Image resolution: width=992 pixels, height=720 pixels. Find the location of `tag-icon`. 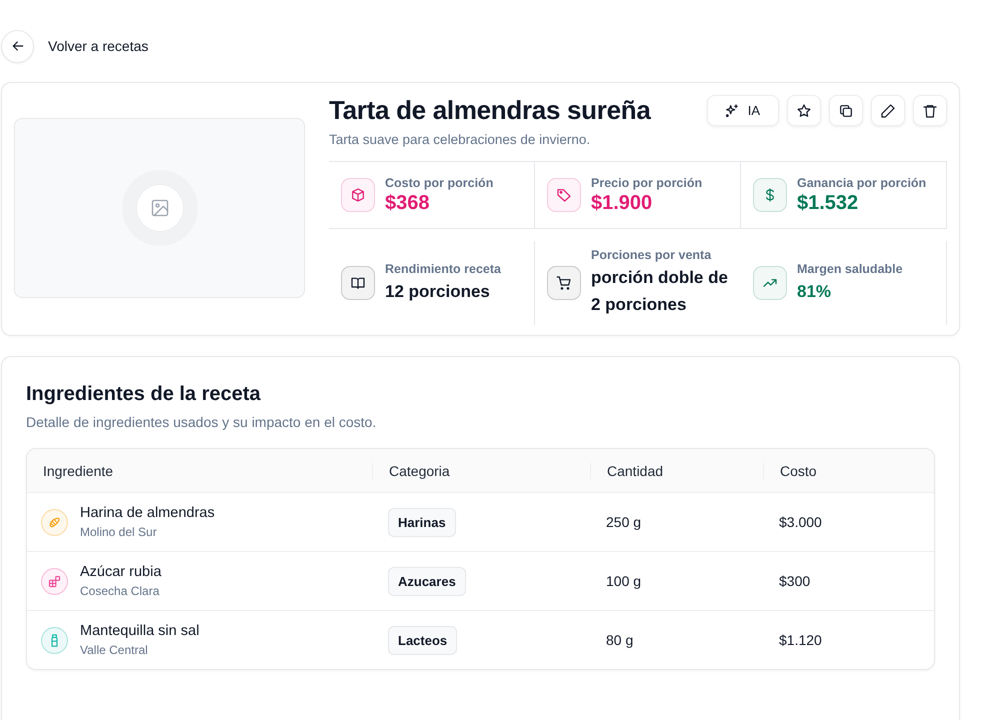

tag-icon is located at coordinates (564, 195).